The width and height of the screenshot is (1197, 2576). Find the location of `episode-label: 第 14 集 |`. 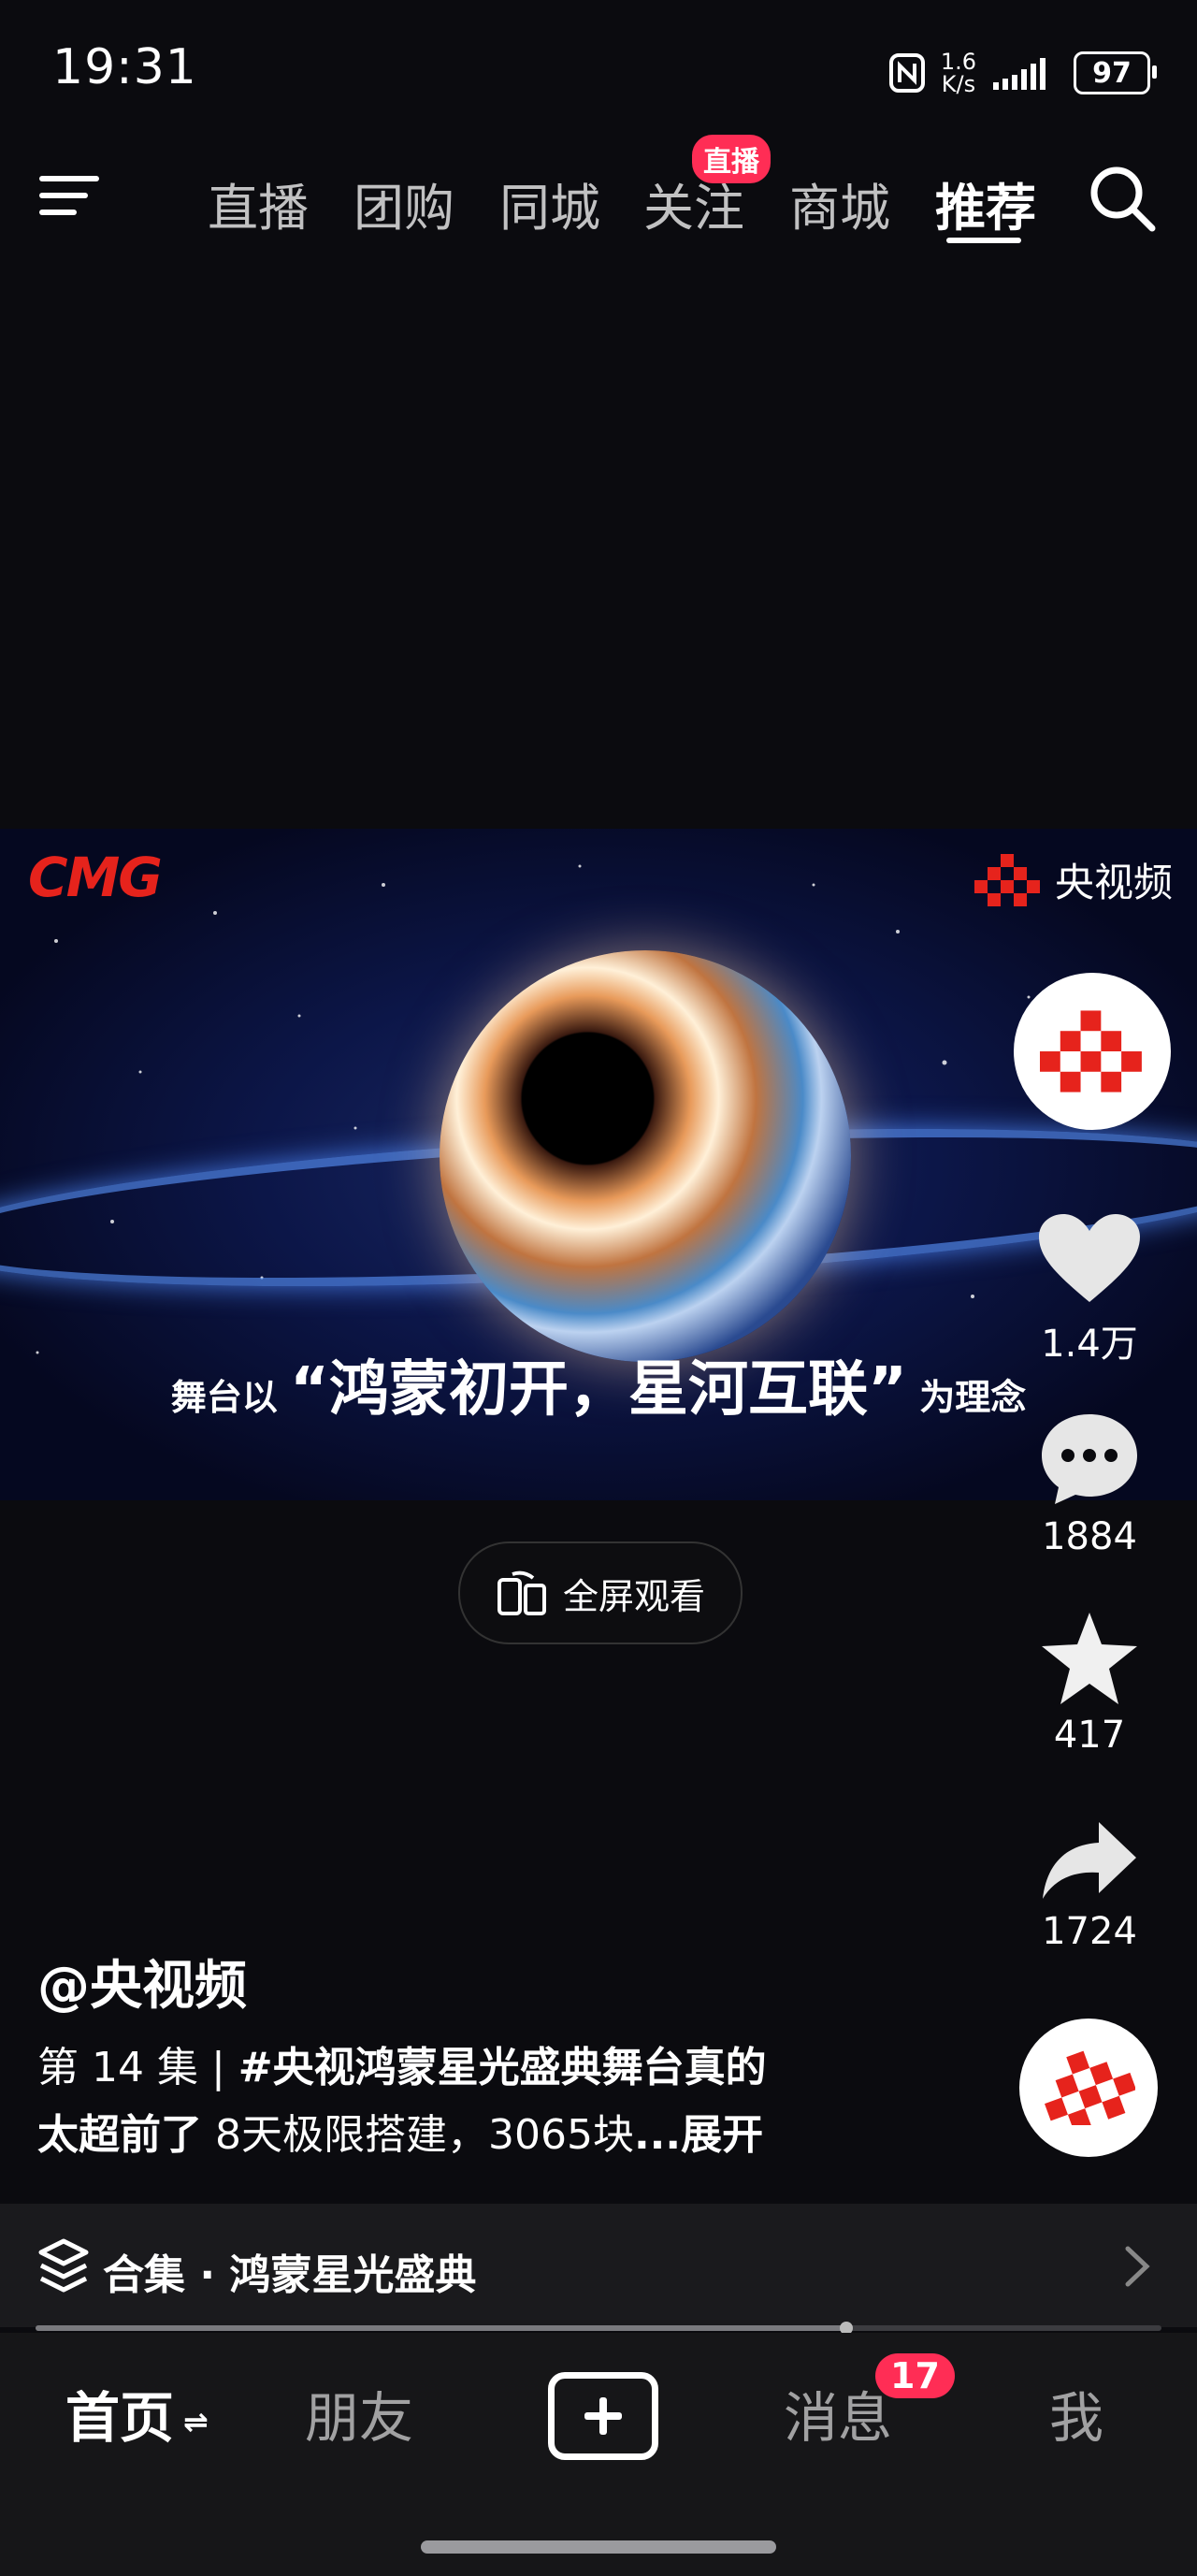

episode-label: 第 14 集 | is located at coordinates (137, 2067).